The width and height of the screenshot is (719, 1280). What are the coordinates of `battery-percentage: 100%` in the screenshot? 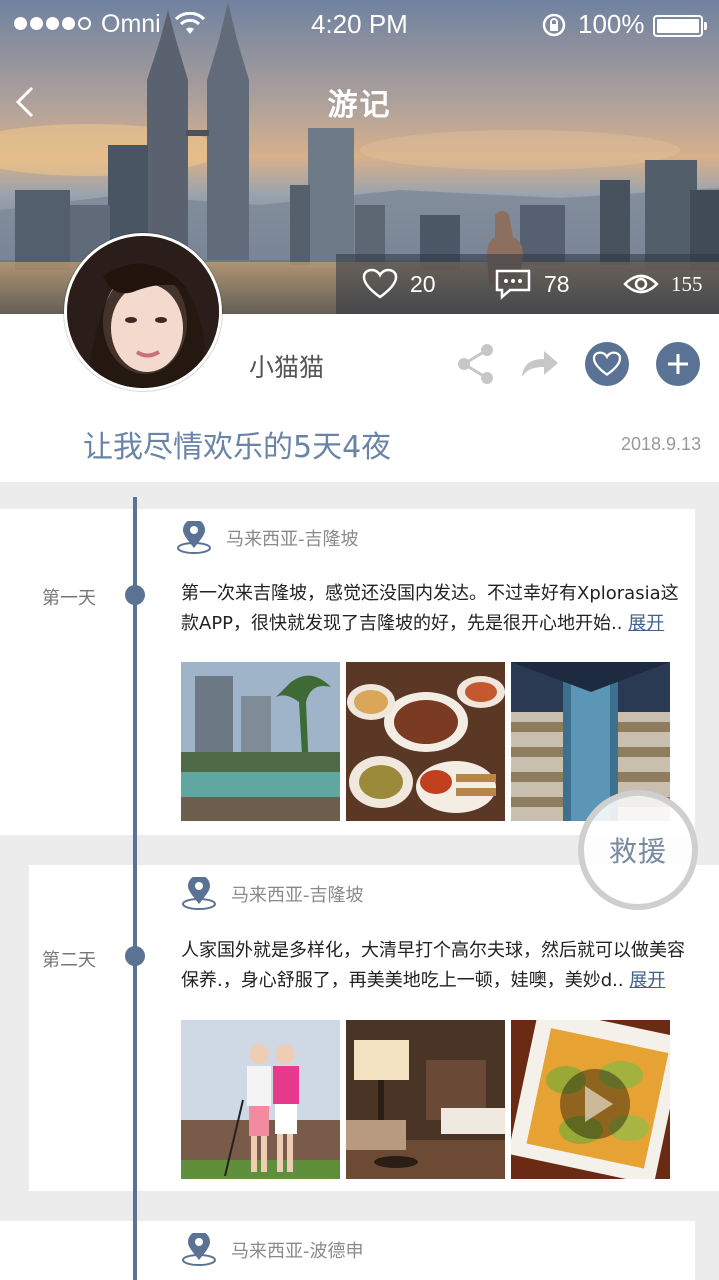 It's located at (611, 24).